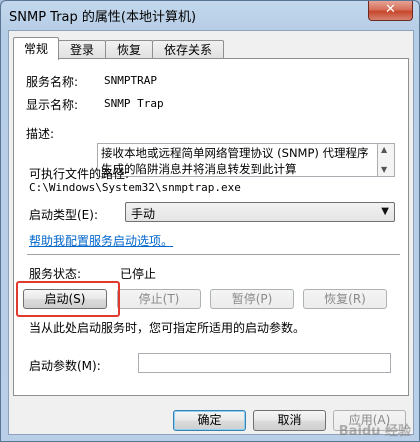 The height and width of the screenshot is (442, 420). Describe the element at coordinates (130, 80) in the screenshot. I see `service-name-value: SNMPTRAP` at that location.